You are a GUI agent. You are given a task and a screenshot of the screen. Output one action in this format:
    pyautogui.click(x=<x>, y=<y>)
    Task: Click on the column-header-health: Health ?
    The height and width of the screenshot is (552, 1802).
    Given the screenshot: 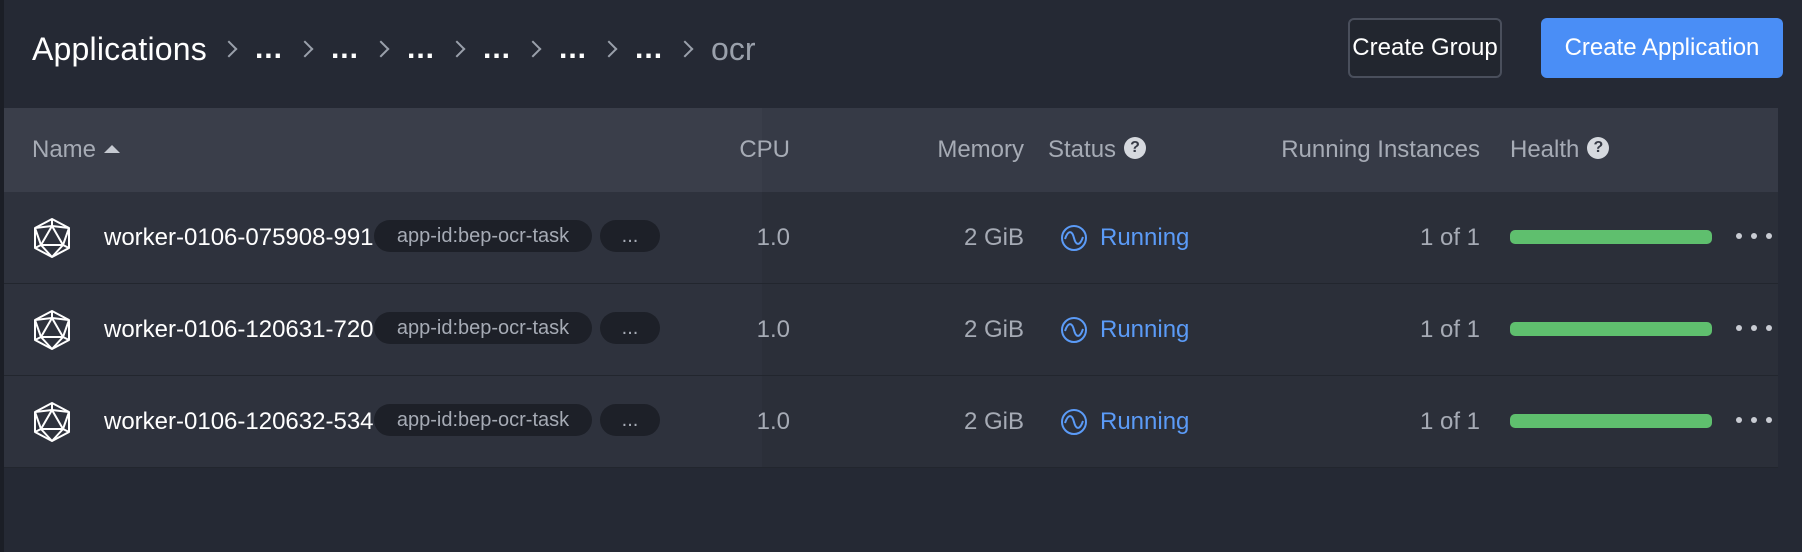 What is the action you would take?
    pyautogui.click(x=1560, y=150)
    